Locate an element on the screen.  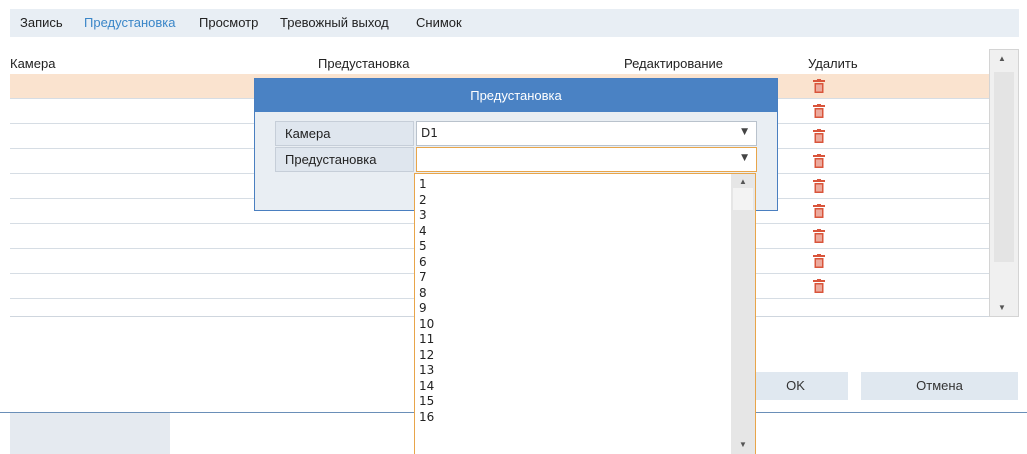
header-delete: Удалить is located at coordinates (833, 63).